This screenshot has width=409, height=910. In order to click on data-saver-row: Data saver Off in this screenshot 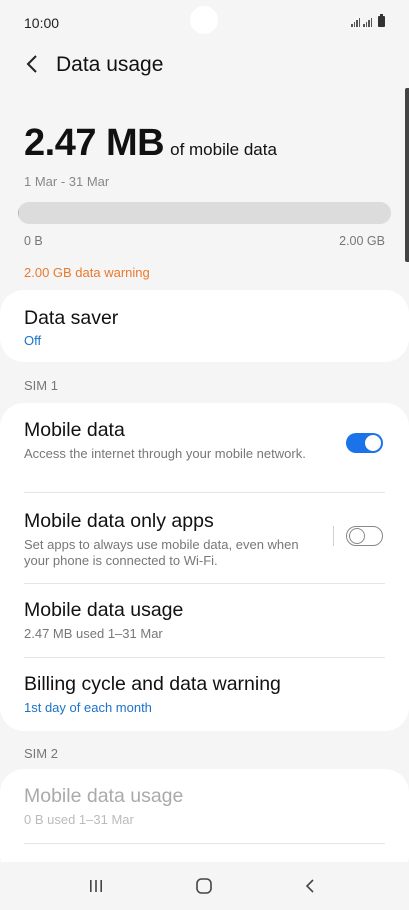, I will do `click(204, 326)`.